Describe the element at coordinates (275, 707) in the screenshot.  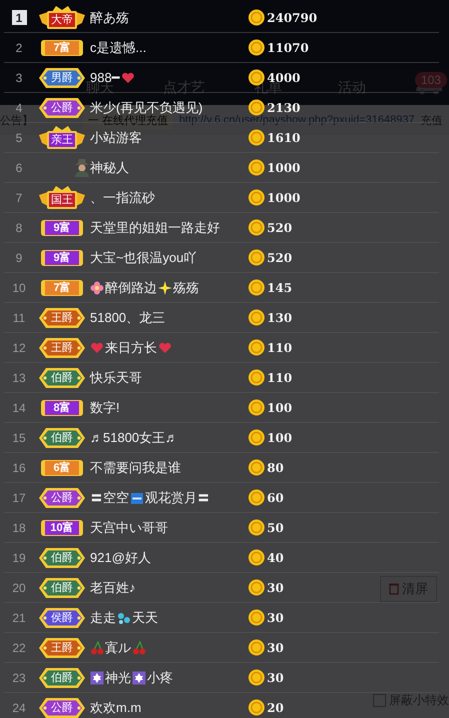
I see `coin-amount: 20` at that location.